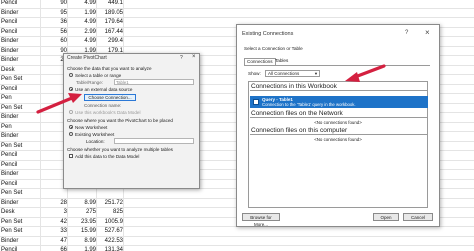 The width and height of the screenshot is (474, 251). Describe the element at coordinates (53, 223) in the screenshot. I see `table-cell: 42` at that location.